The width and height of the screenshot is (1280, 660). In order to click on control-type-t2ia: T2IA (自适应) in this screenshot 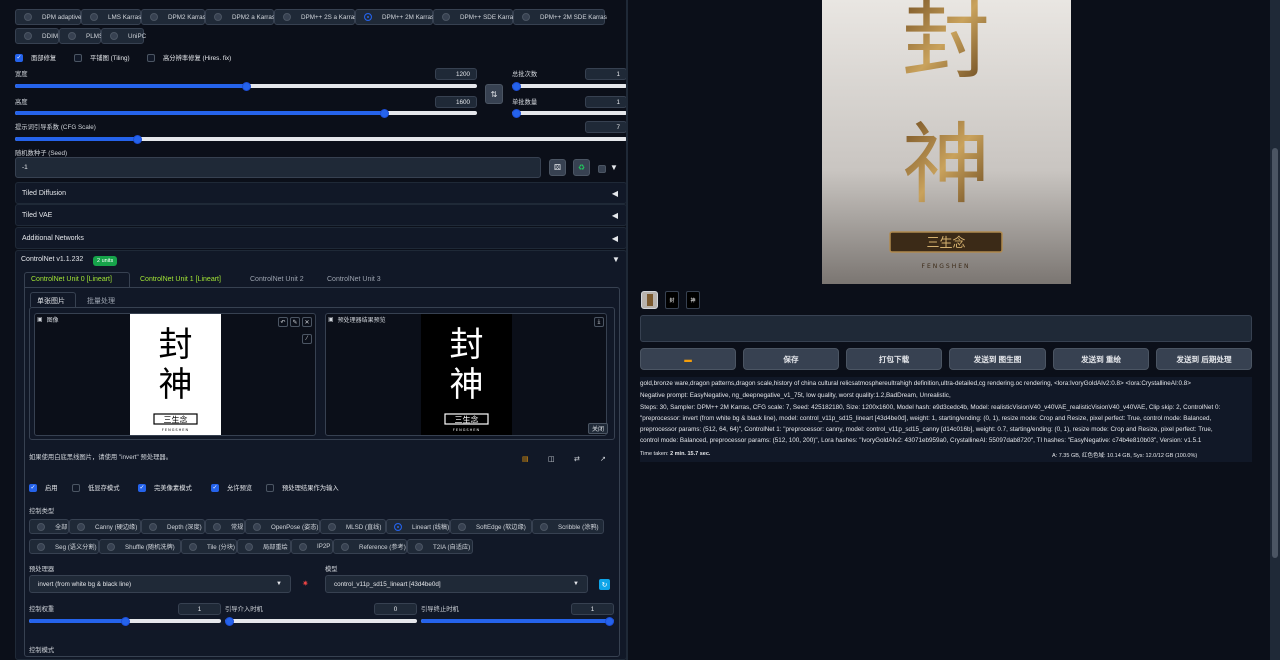, I will do `click(440, 546)`.